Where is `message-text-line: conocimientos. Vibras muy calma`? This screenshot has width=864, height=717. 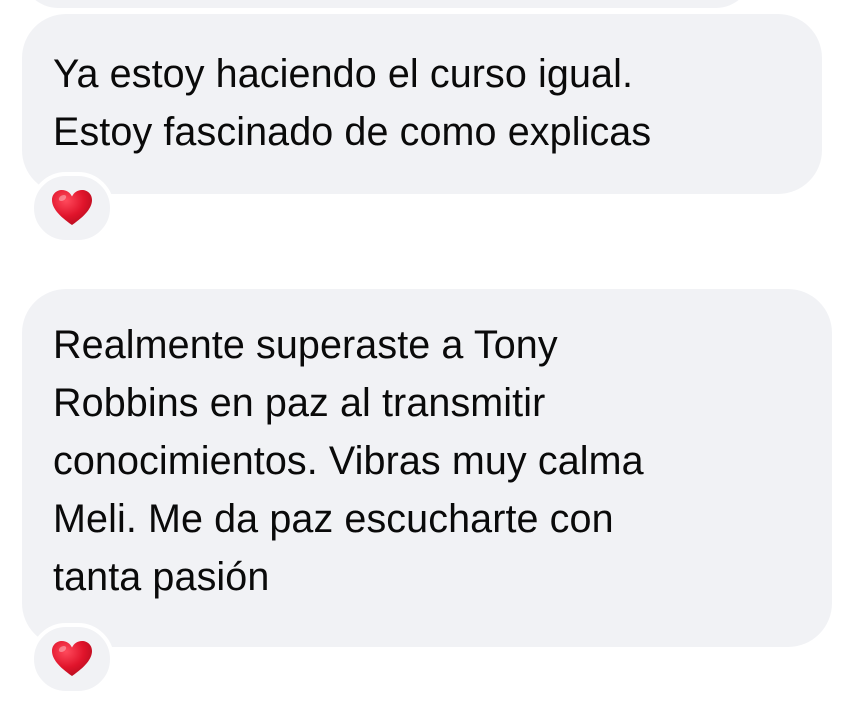
message-text-line: conocimientos. Vibras muy calma is located at coordinates (348, 461).